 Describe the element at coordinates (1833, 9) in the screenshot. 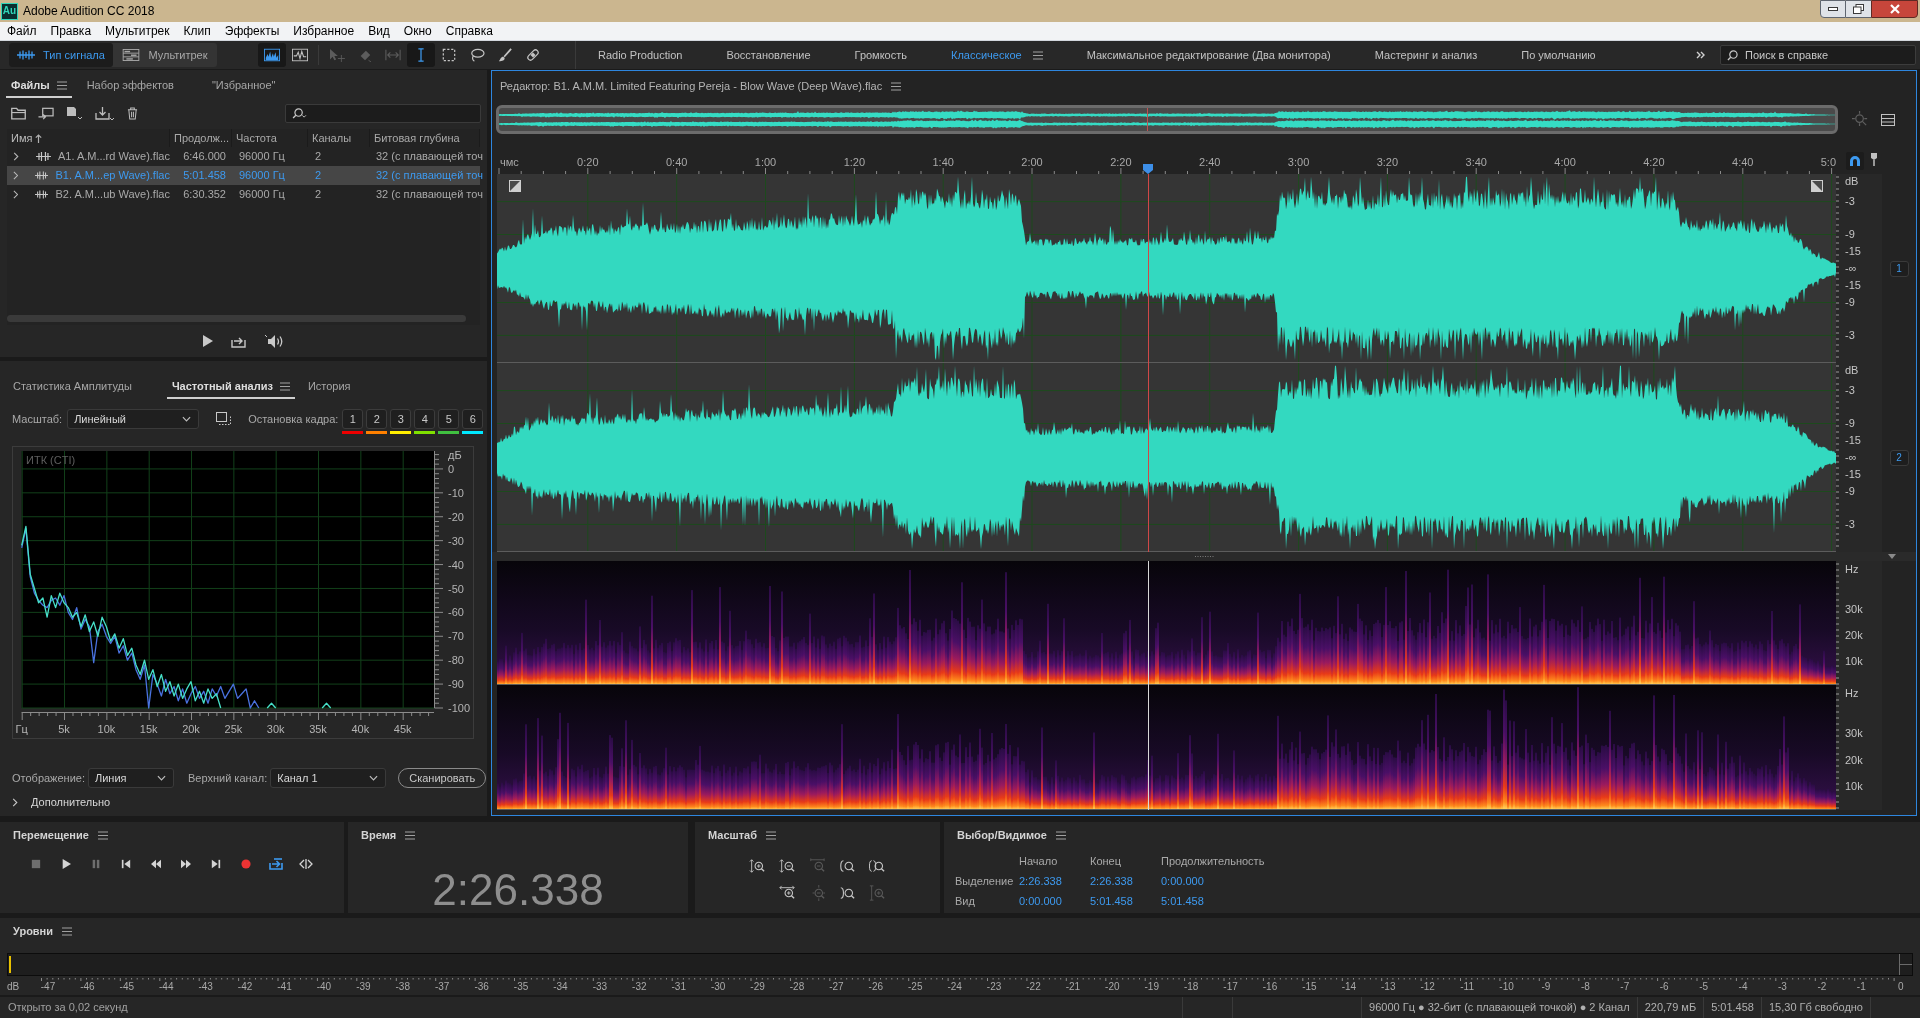

I see `minimize-button` at that location.